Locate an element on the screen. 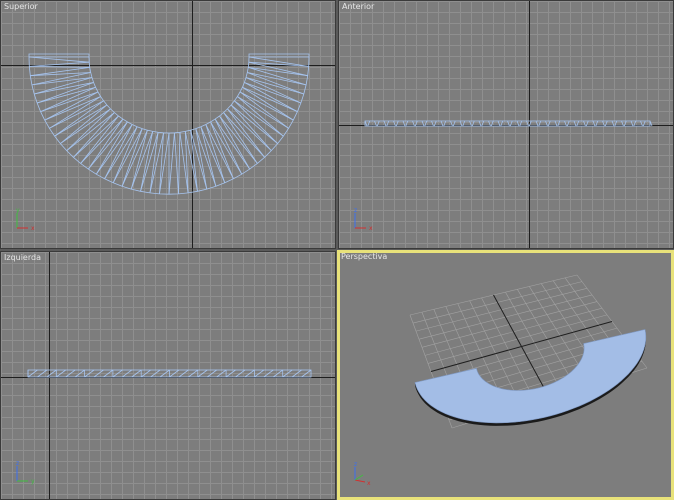  axis-tripod: z y is located at coordinates (23, 472).